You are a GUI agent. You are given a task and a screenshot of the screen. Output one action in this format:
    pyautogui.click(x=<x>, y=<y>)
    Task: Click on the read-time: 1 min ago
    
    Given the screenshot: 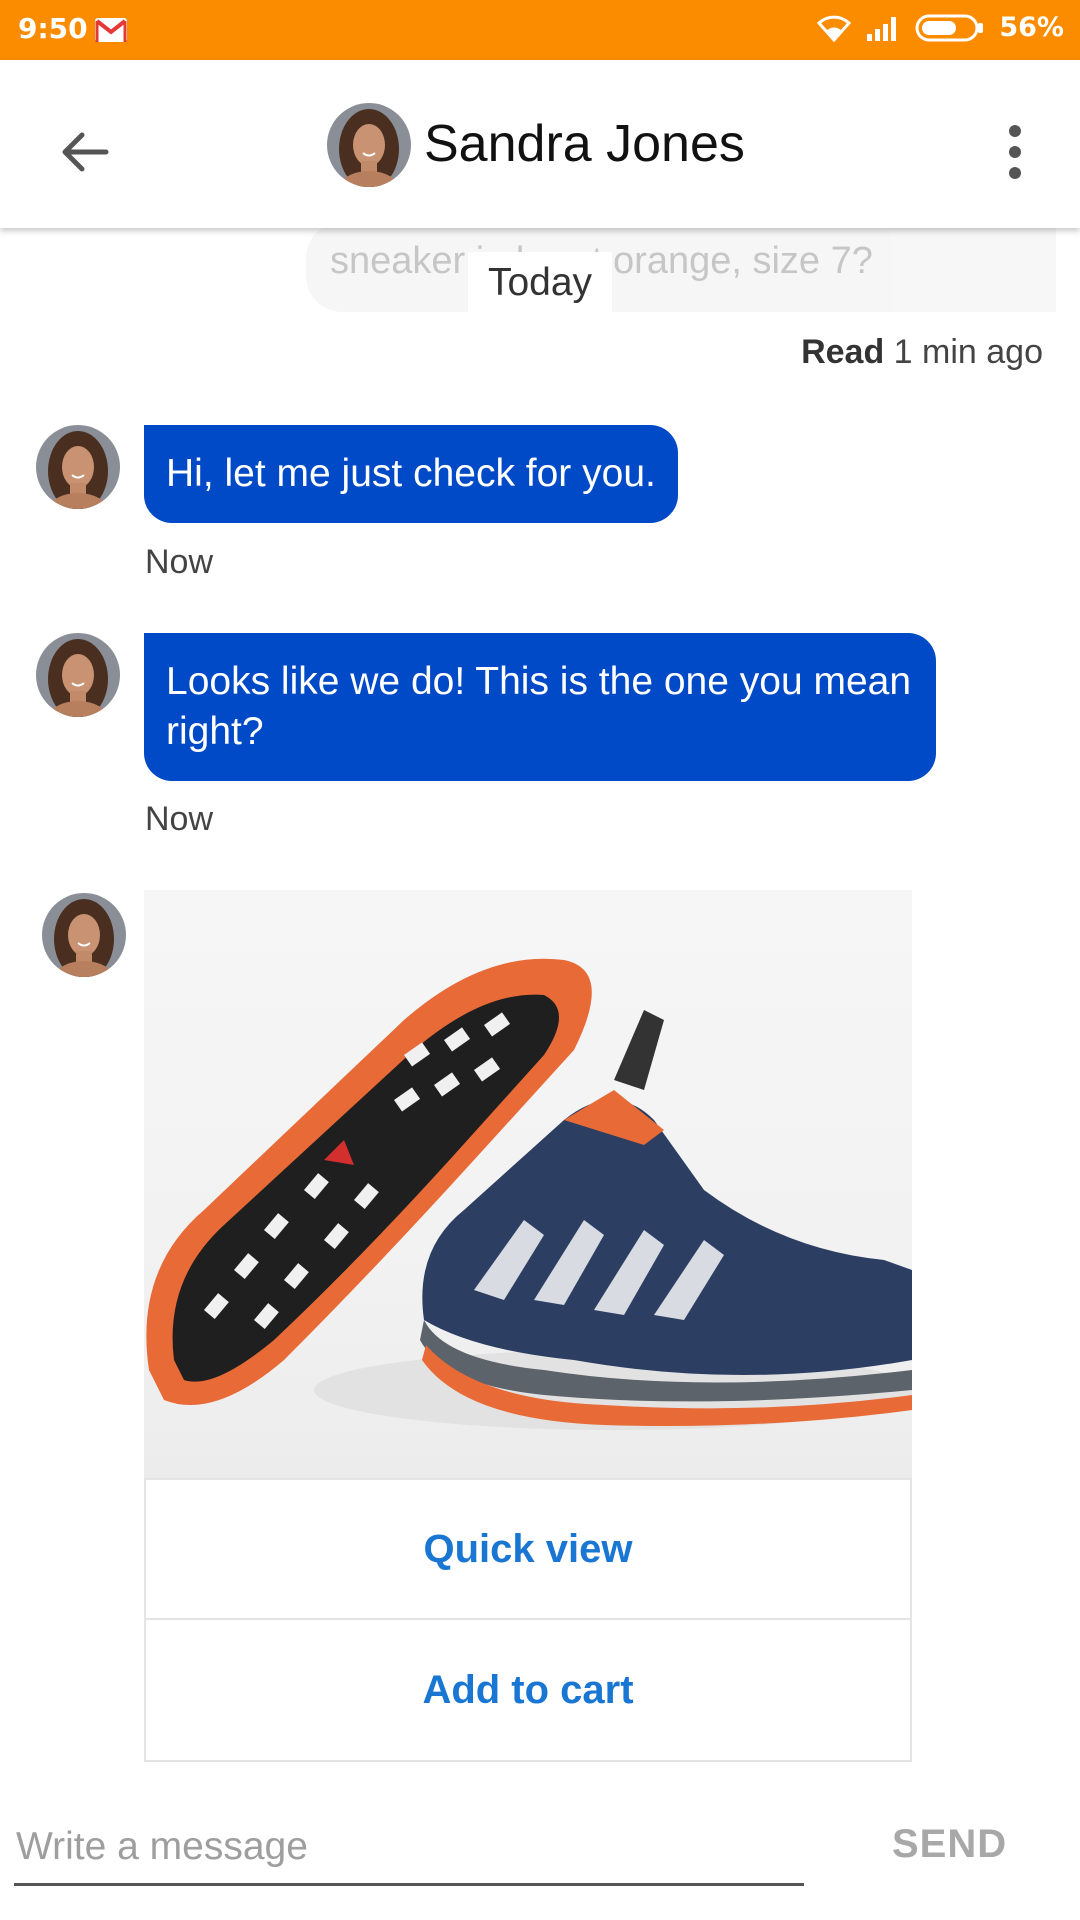 What is the action you would take?
    pyautogui.click(x=968, y=352)
    